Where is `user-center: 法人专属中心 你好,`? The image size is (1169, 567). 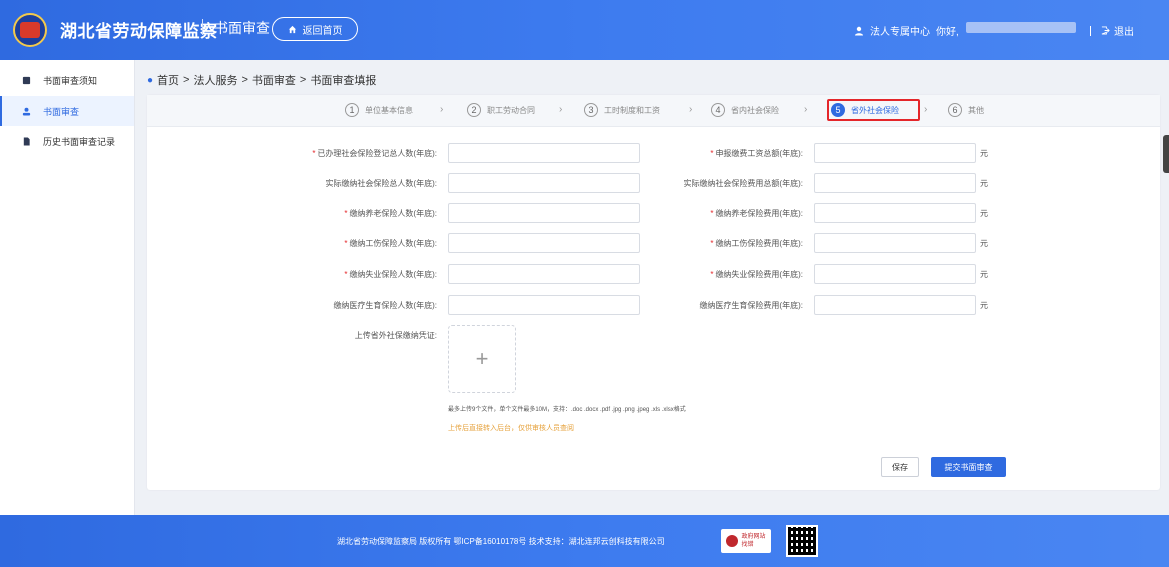 user-center: 法人专属中心 你好, is located at coordinates (906, 30).